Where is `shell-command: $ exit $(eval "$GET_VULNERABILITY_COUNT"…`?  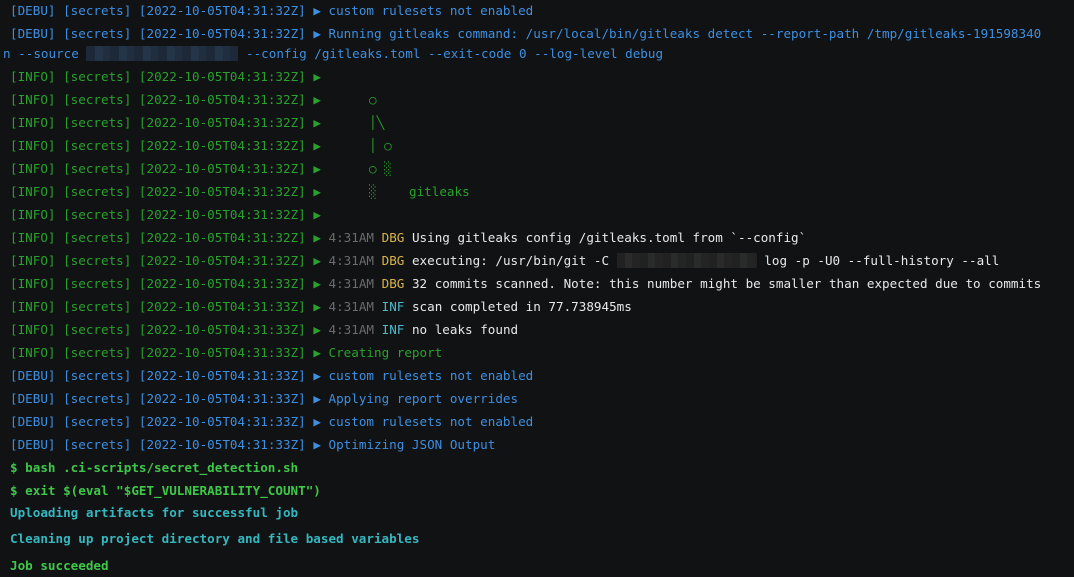 shell-command: $ exit $(eval "$GET_VULNERABILITY_COUNT"… is located at coordinates (165, 490).